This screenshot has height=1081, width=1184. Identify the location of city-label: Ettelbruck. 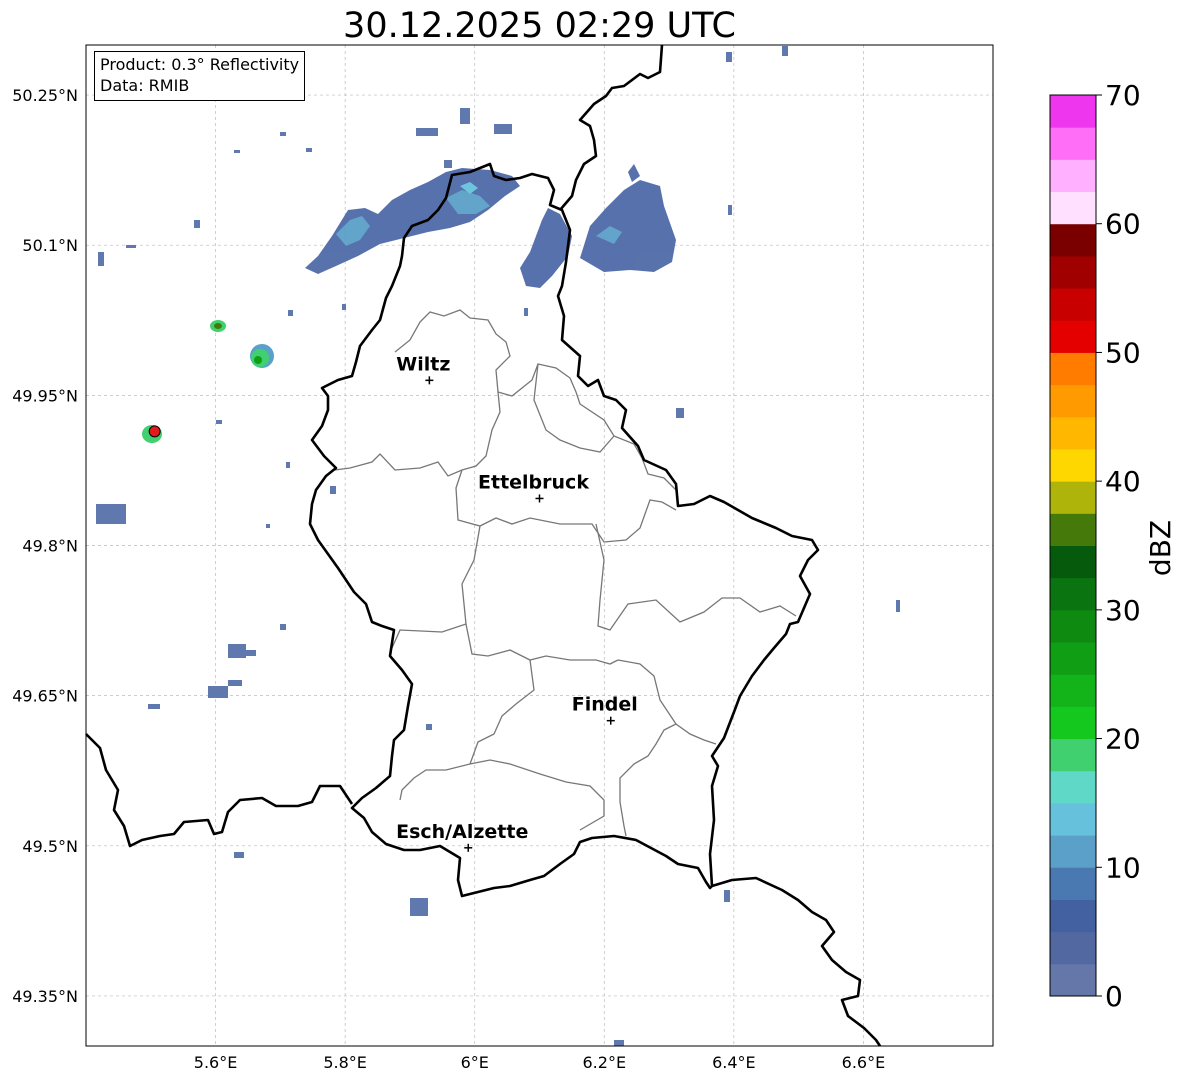
(533, 482).